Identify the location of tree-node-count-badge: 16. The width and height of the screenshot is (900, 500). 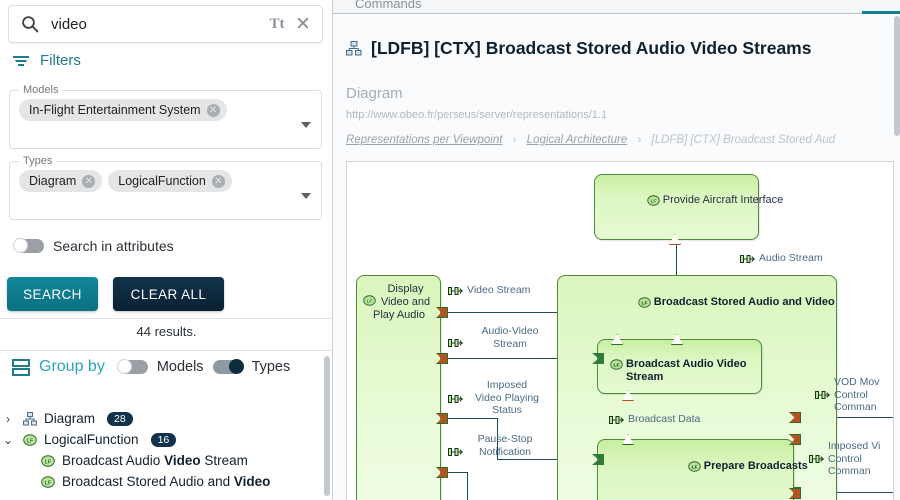
(163, 439).